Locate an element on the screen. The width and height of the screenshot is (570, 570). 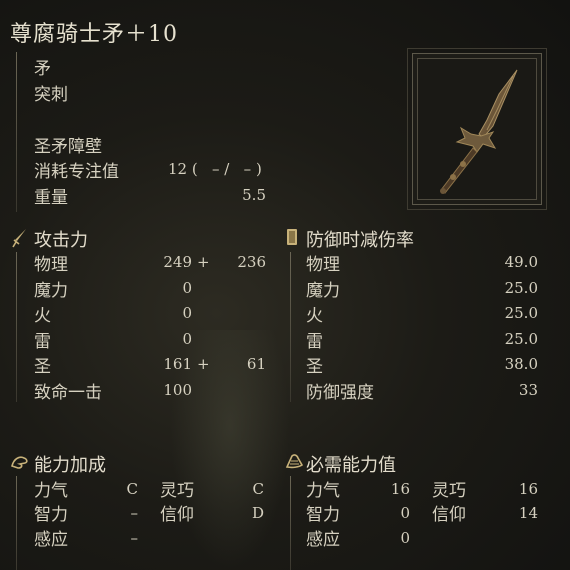
guard-row-label: 魔力 is located at coordinates (323, 290).